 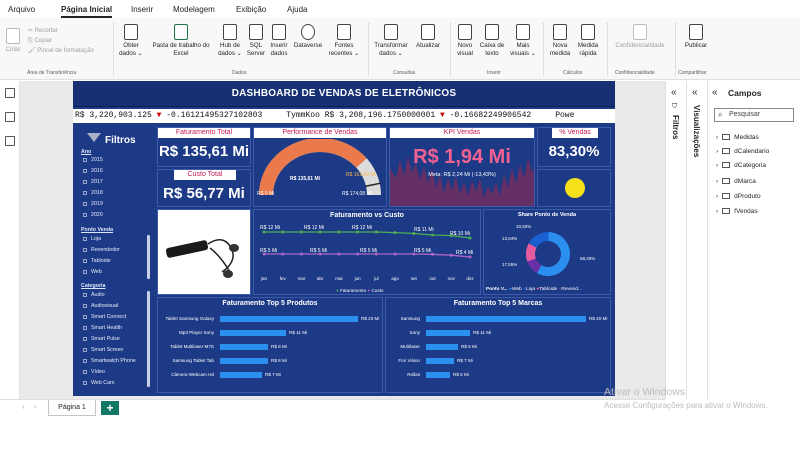 I want to click on filtros-label: Filtros, so click(x=675, y=127).